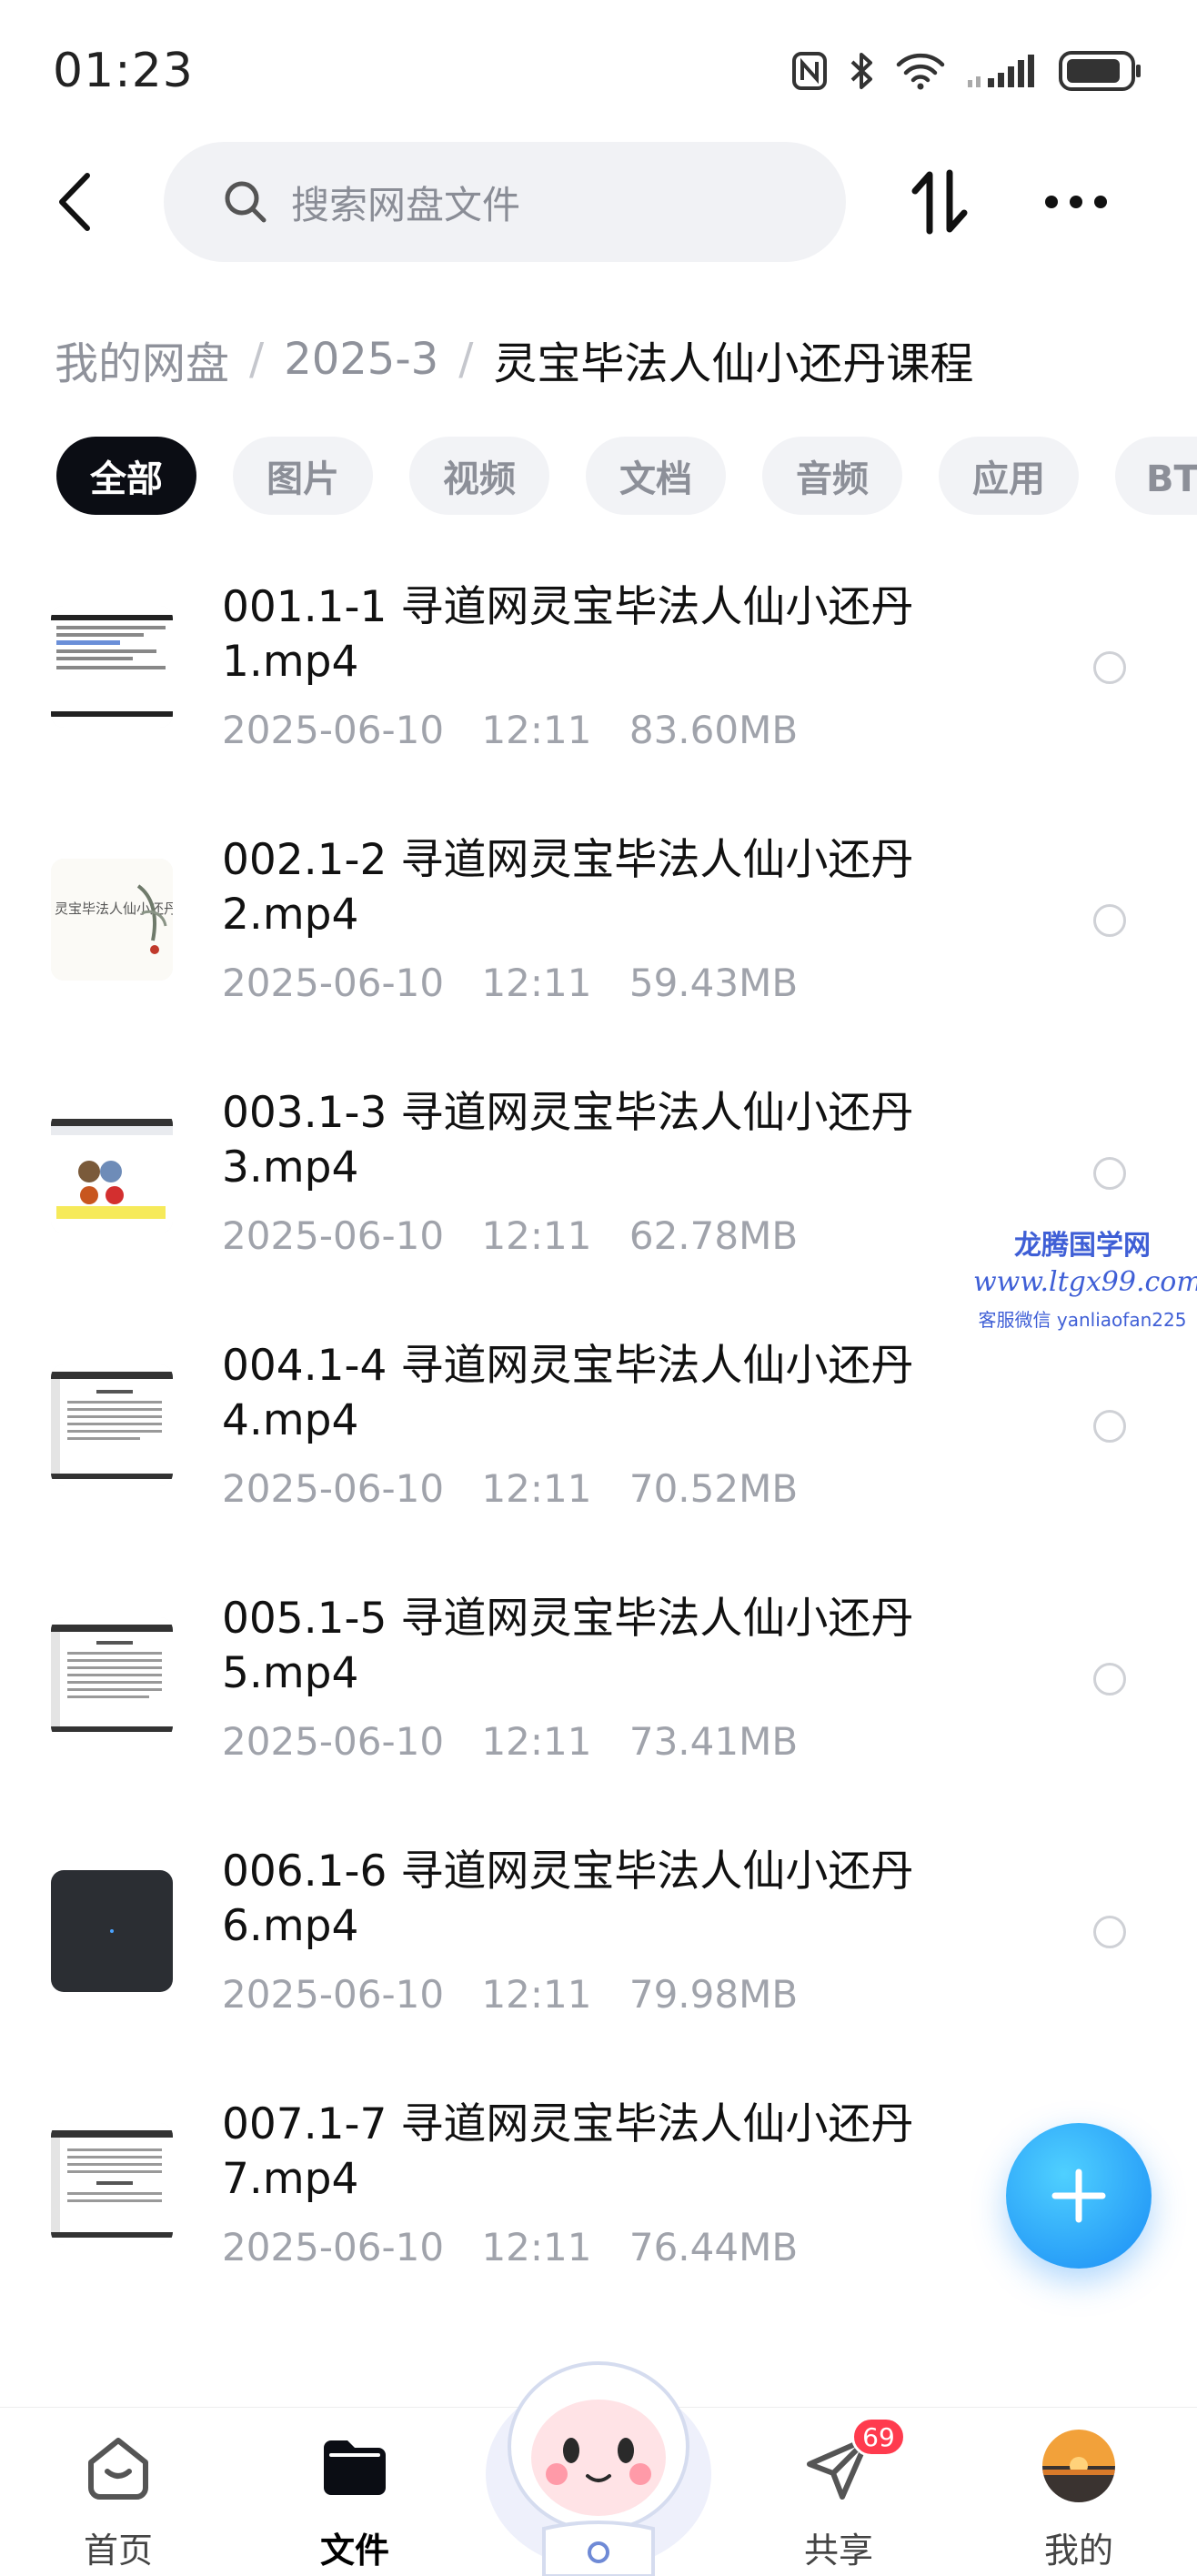  Describe the element at coordinates (303, 476) in the screenshot. I see `tab-images: 图片` at that location.